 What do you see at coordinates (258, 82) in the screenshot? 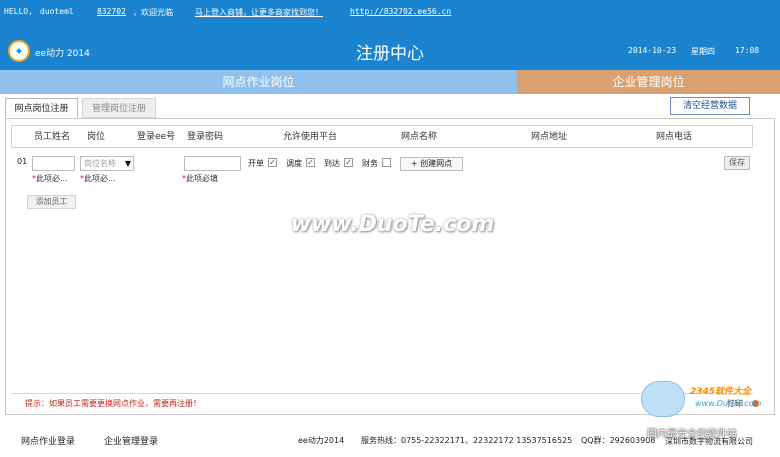
I see `tab-branch-roles: 网点作业岗位` at bounding box center [258, 82].